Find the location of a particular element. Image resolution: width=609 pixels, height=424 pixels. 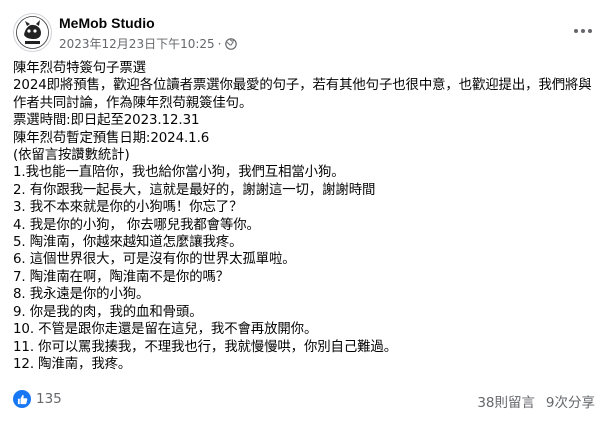

post-text-line: 12. 陶淮南，我疼。 is located at coordinates (72, 364).